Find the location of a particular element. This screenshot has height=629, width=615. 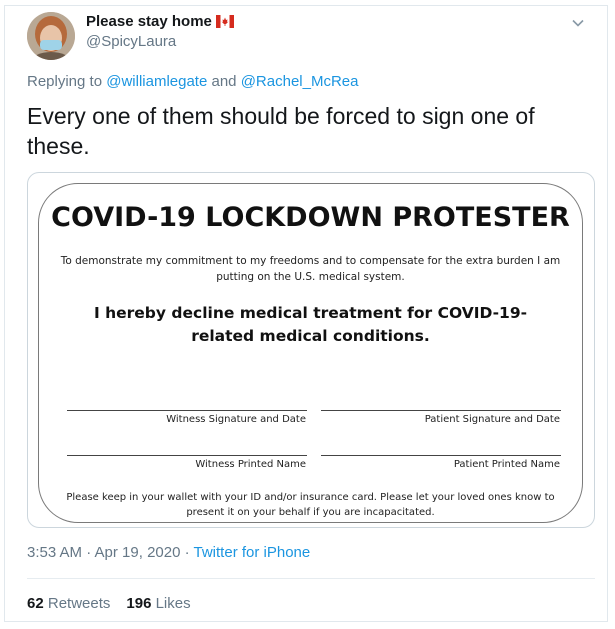

source-link: Twitter for iPhone is located at coordinates (252, 552).